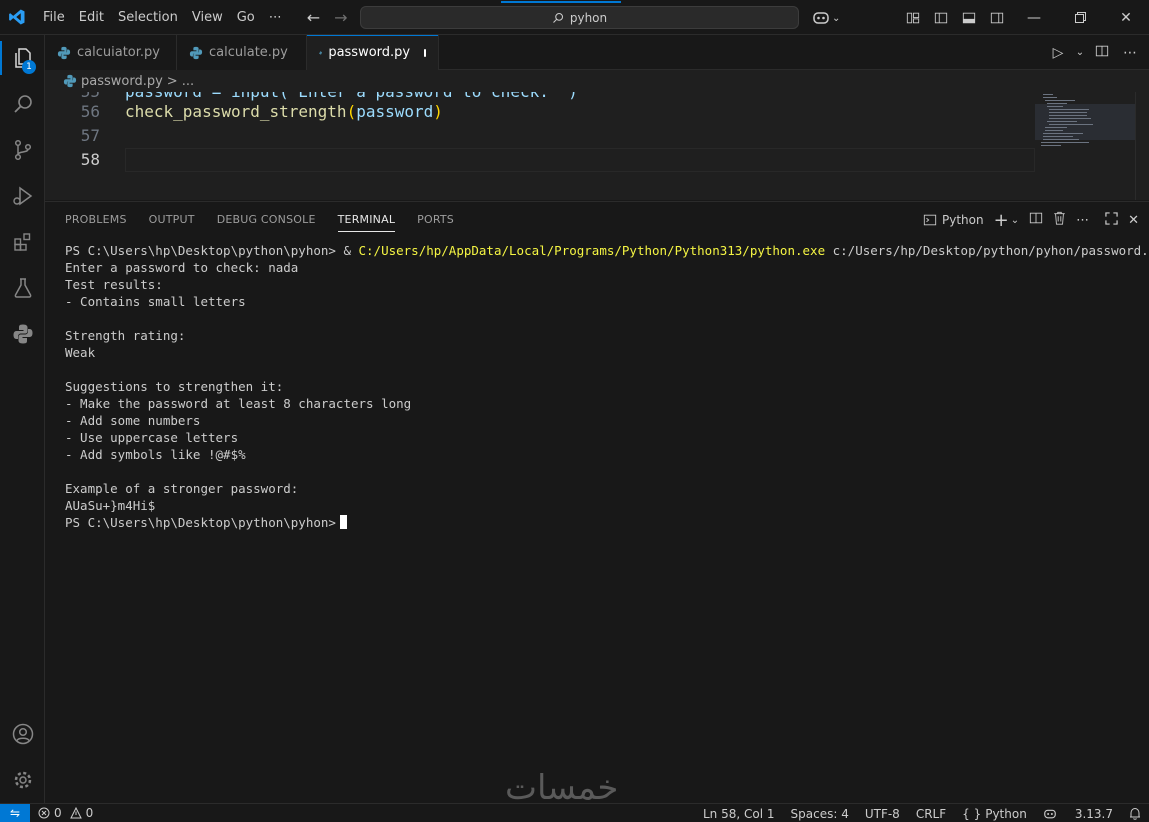 This screenshot has height=822, width=1149. I want to click on menu-bar: File Edit Selection View Go ⋯, so click(162, 17).